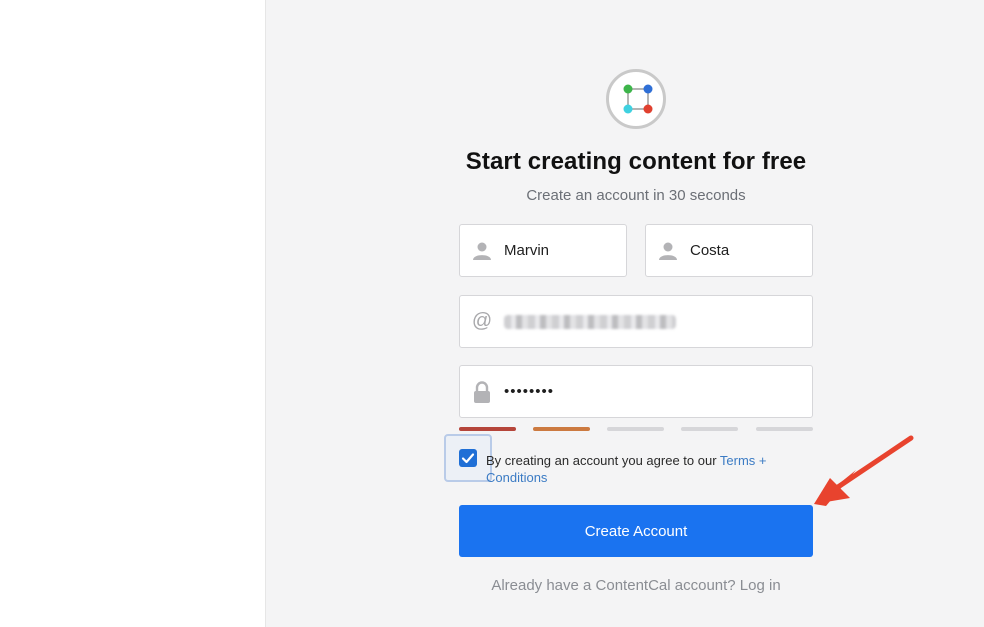 The height and width of the screenshot is (627, 984). What do you see at coordinates (529, 391) in the screenshot?
I see `password-value: ••••••••` at bounding box center [529, 391].